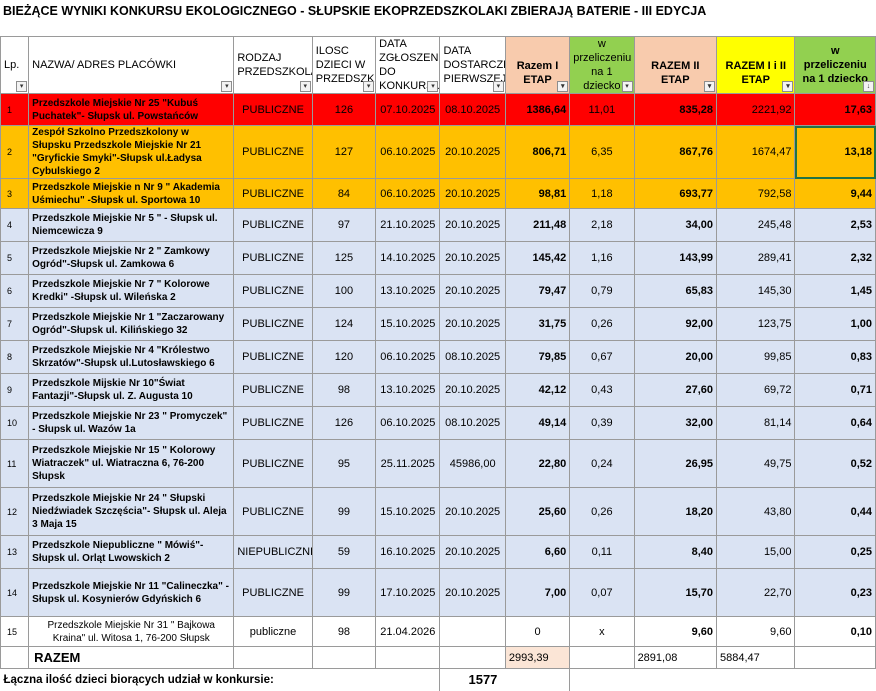 The width and height of the screenshot is (876, 691). I want to click on row-lp: 4, so click(15, 225).